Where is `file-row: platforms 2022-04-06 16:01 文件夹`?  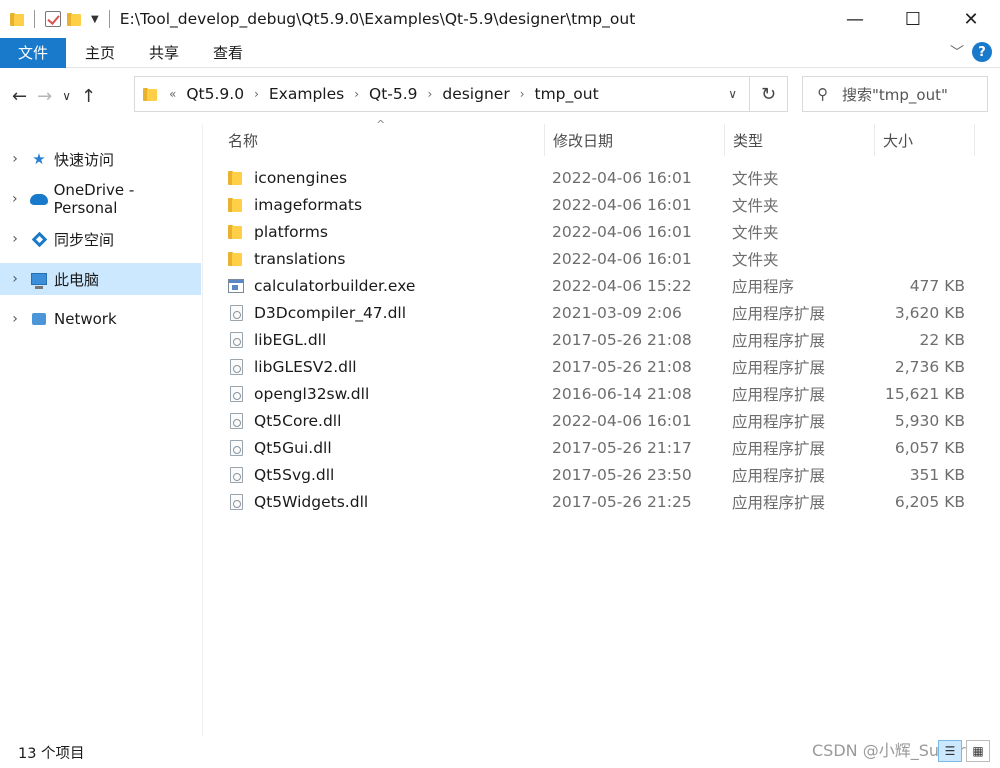 file-row: platforms 2022-04-06 16:01 文件夹 is located at coordinates (600, 231).